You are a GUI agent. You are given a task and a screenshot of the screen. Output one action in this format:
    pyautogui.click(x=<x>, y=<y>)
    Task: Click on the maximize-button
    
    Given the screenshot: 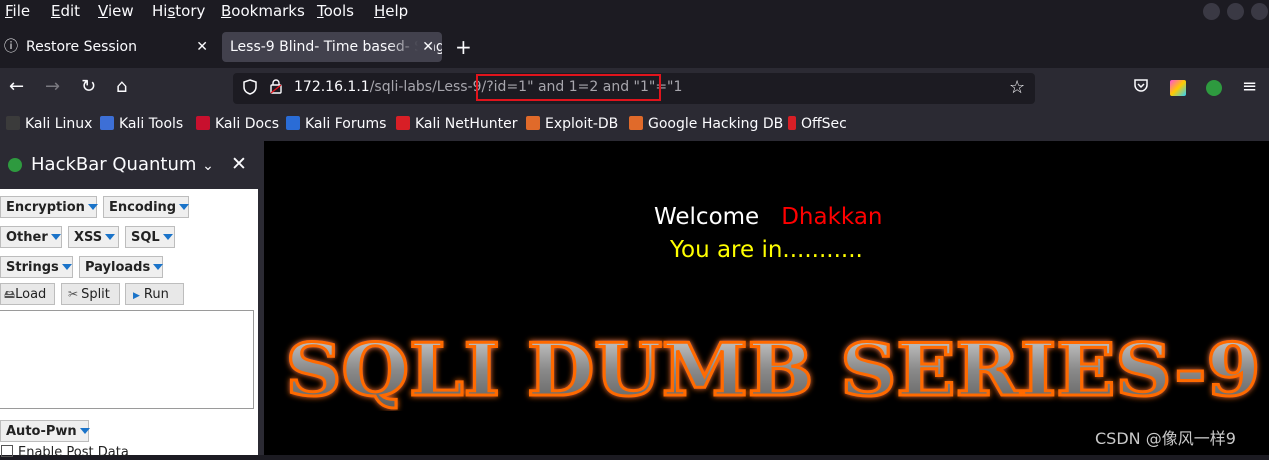 What is the action you would take?
    pyautogui.click(x=1235, y=11)
    